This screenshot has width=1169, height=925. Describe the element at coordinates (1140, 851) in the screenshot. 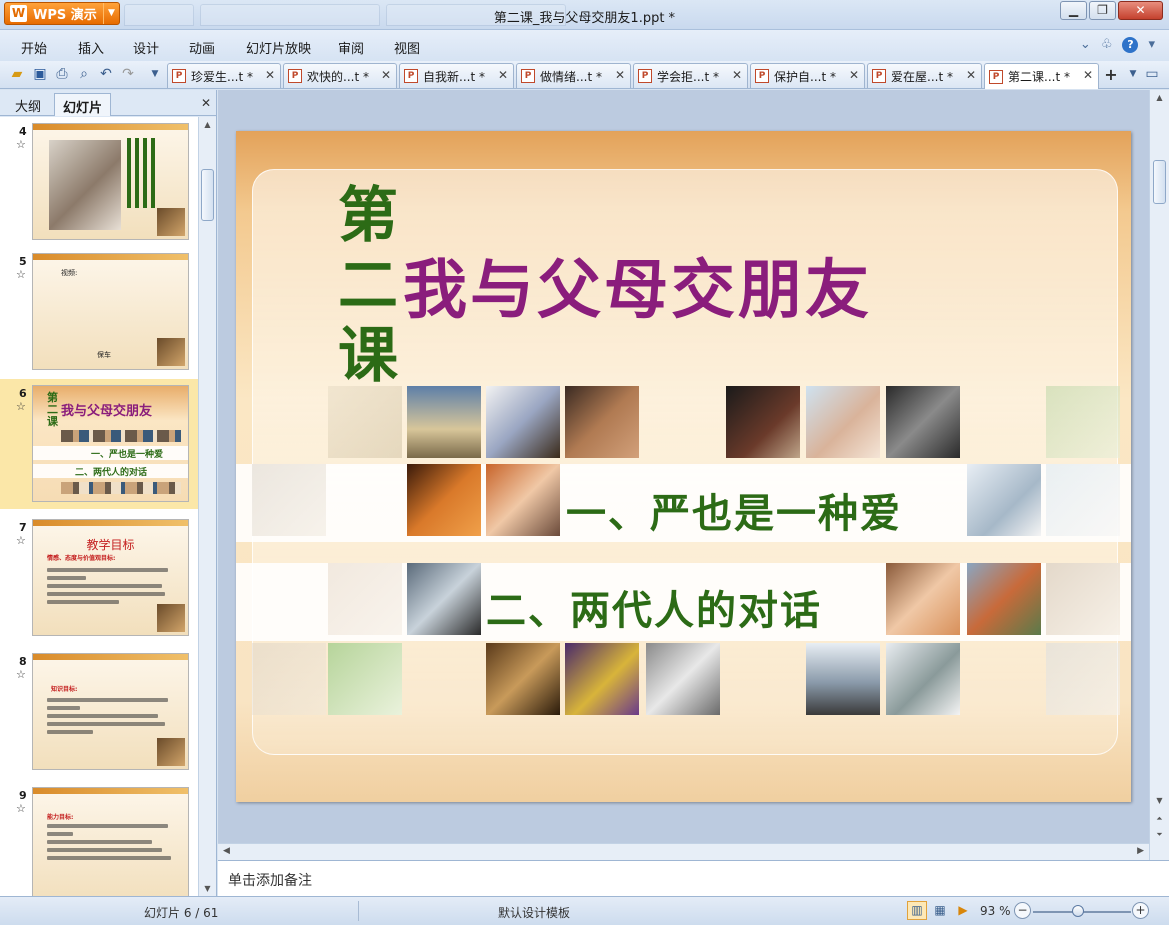

I see `scroll-right-arrow-icon: ▶` at that location.